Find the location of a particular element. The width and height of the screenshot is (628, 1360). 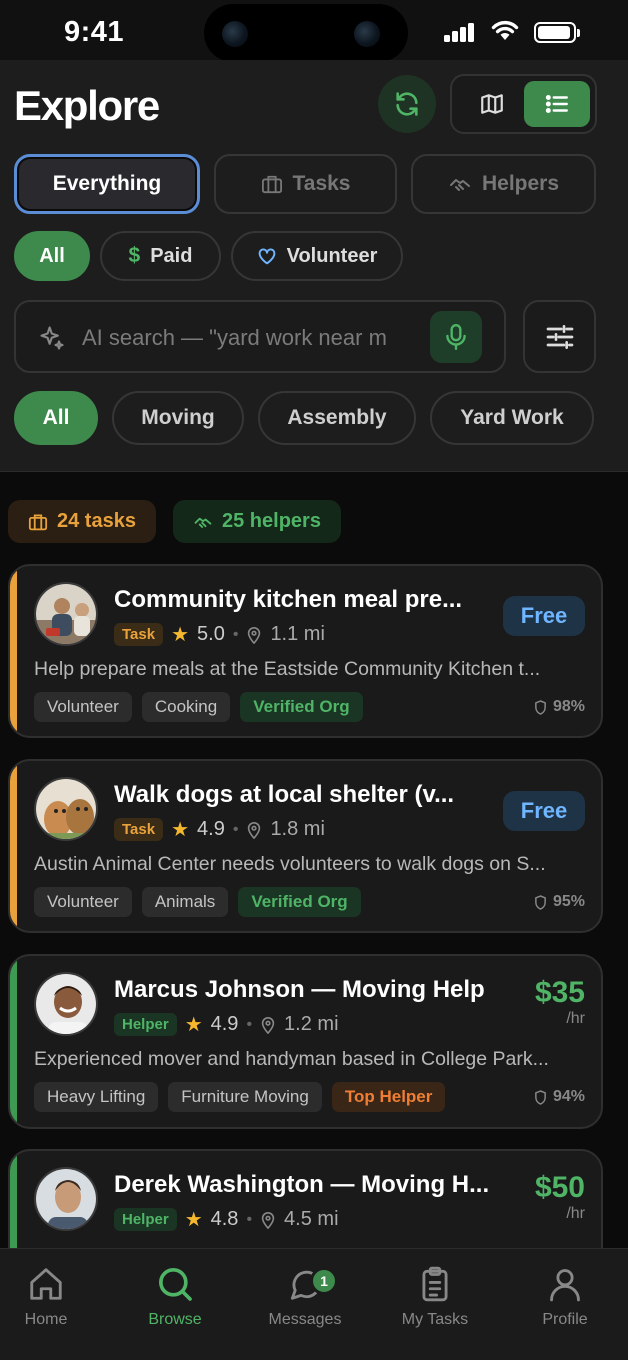

tab-label: My Tasks is located at coordinates (435, 1319).